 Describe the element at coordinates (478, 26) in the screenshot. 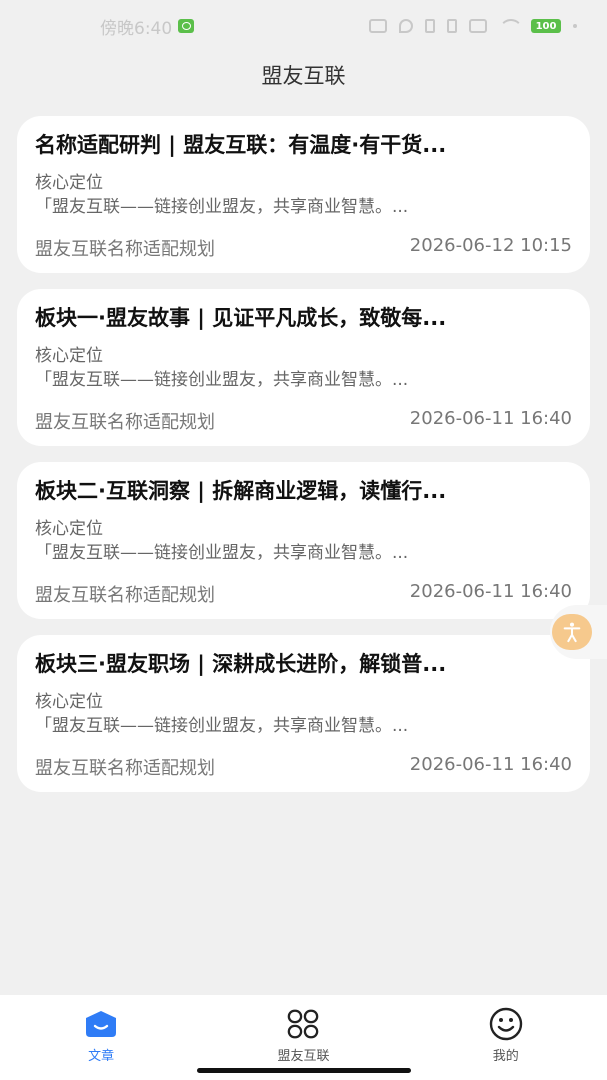

I see `sim-icon` at that location.